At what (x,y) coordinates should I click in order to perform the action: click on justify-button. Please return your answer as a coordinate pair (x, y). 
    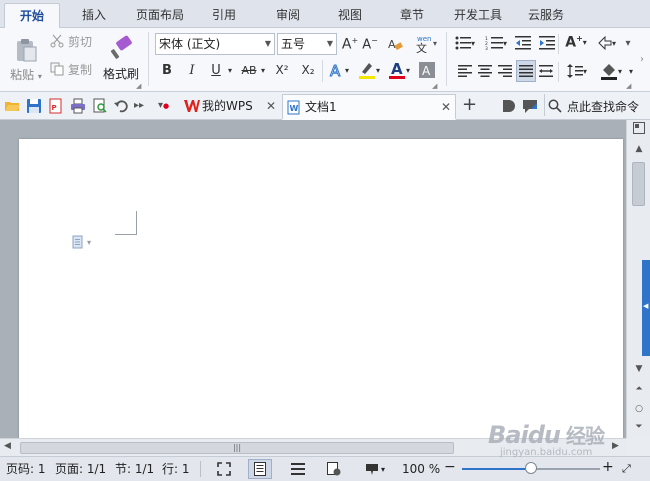
    Looking at the image, I should click on (526, 71).